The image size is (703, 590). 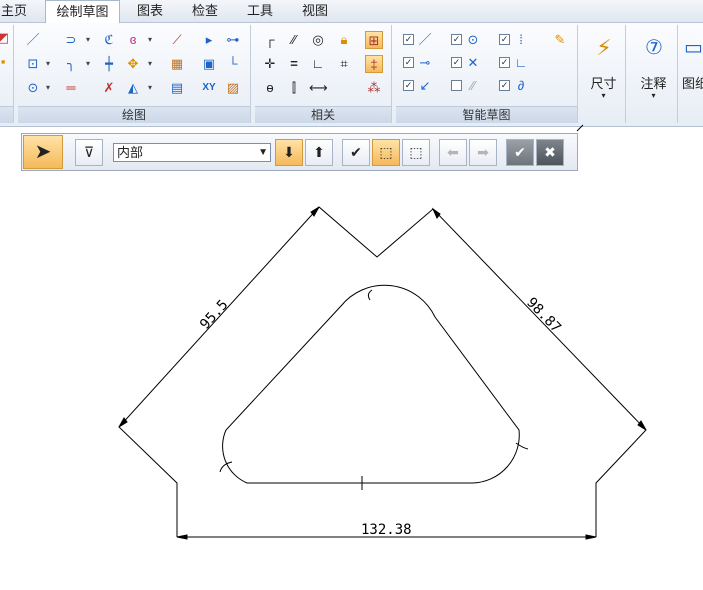 I want to click on project-icon: ▣, so click(x=209, y=64).